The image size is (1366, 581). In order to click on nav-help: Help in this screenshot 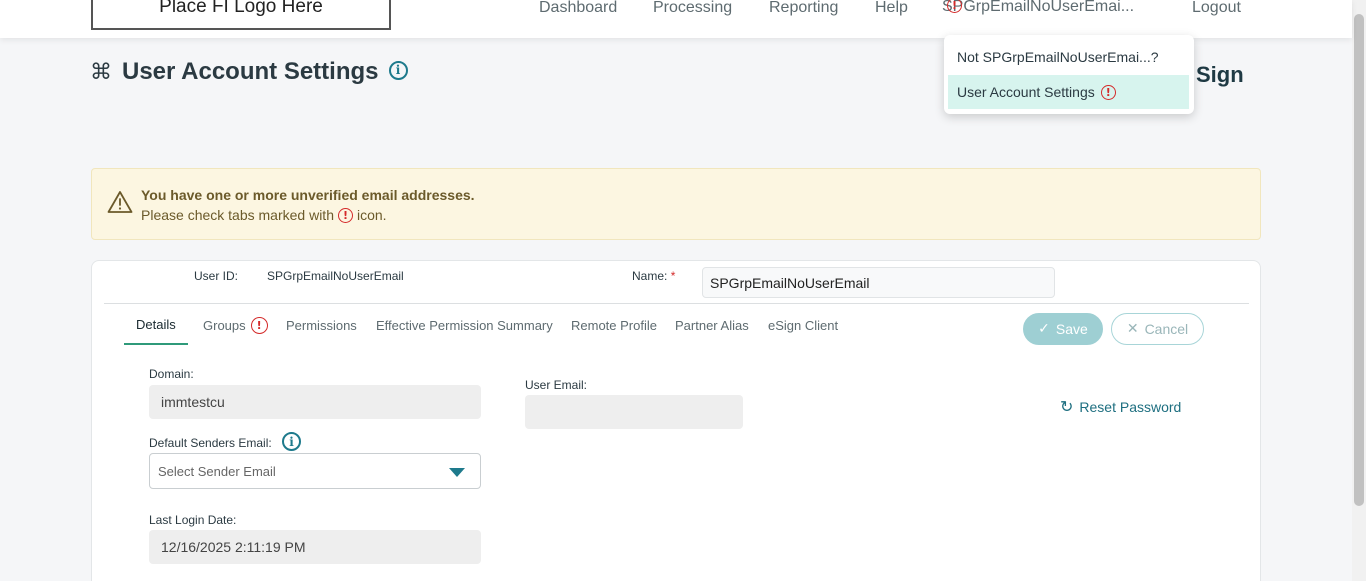, I will do `click(891, 8)`.